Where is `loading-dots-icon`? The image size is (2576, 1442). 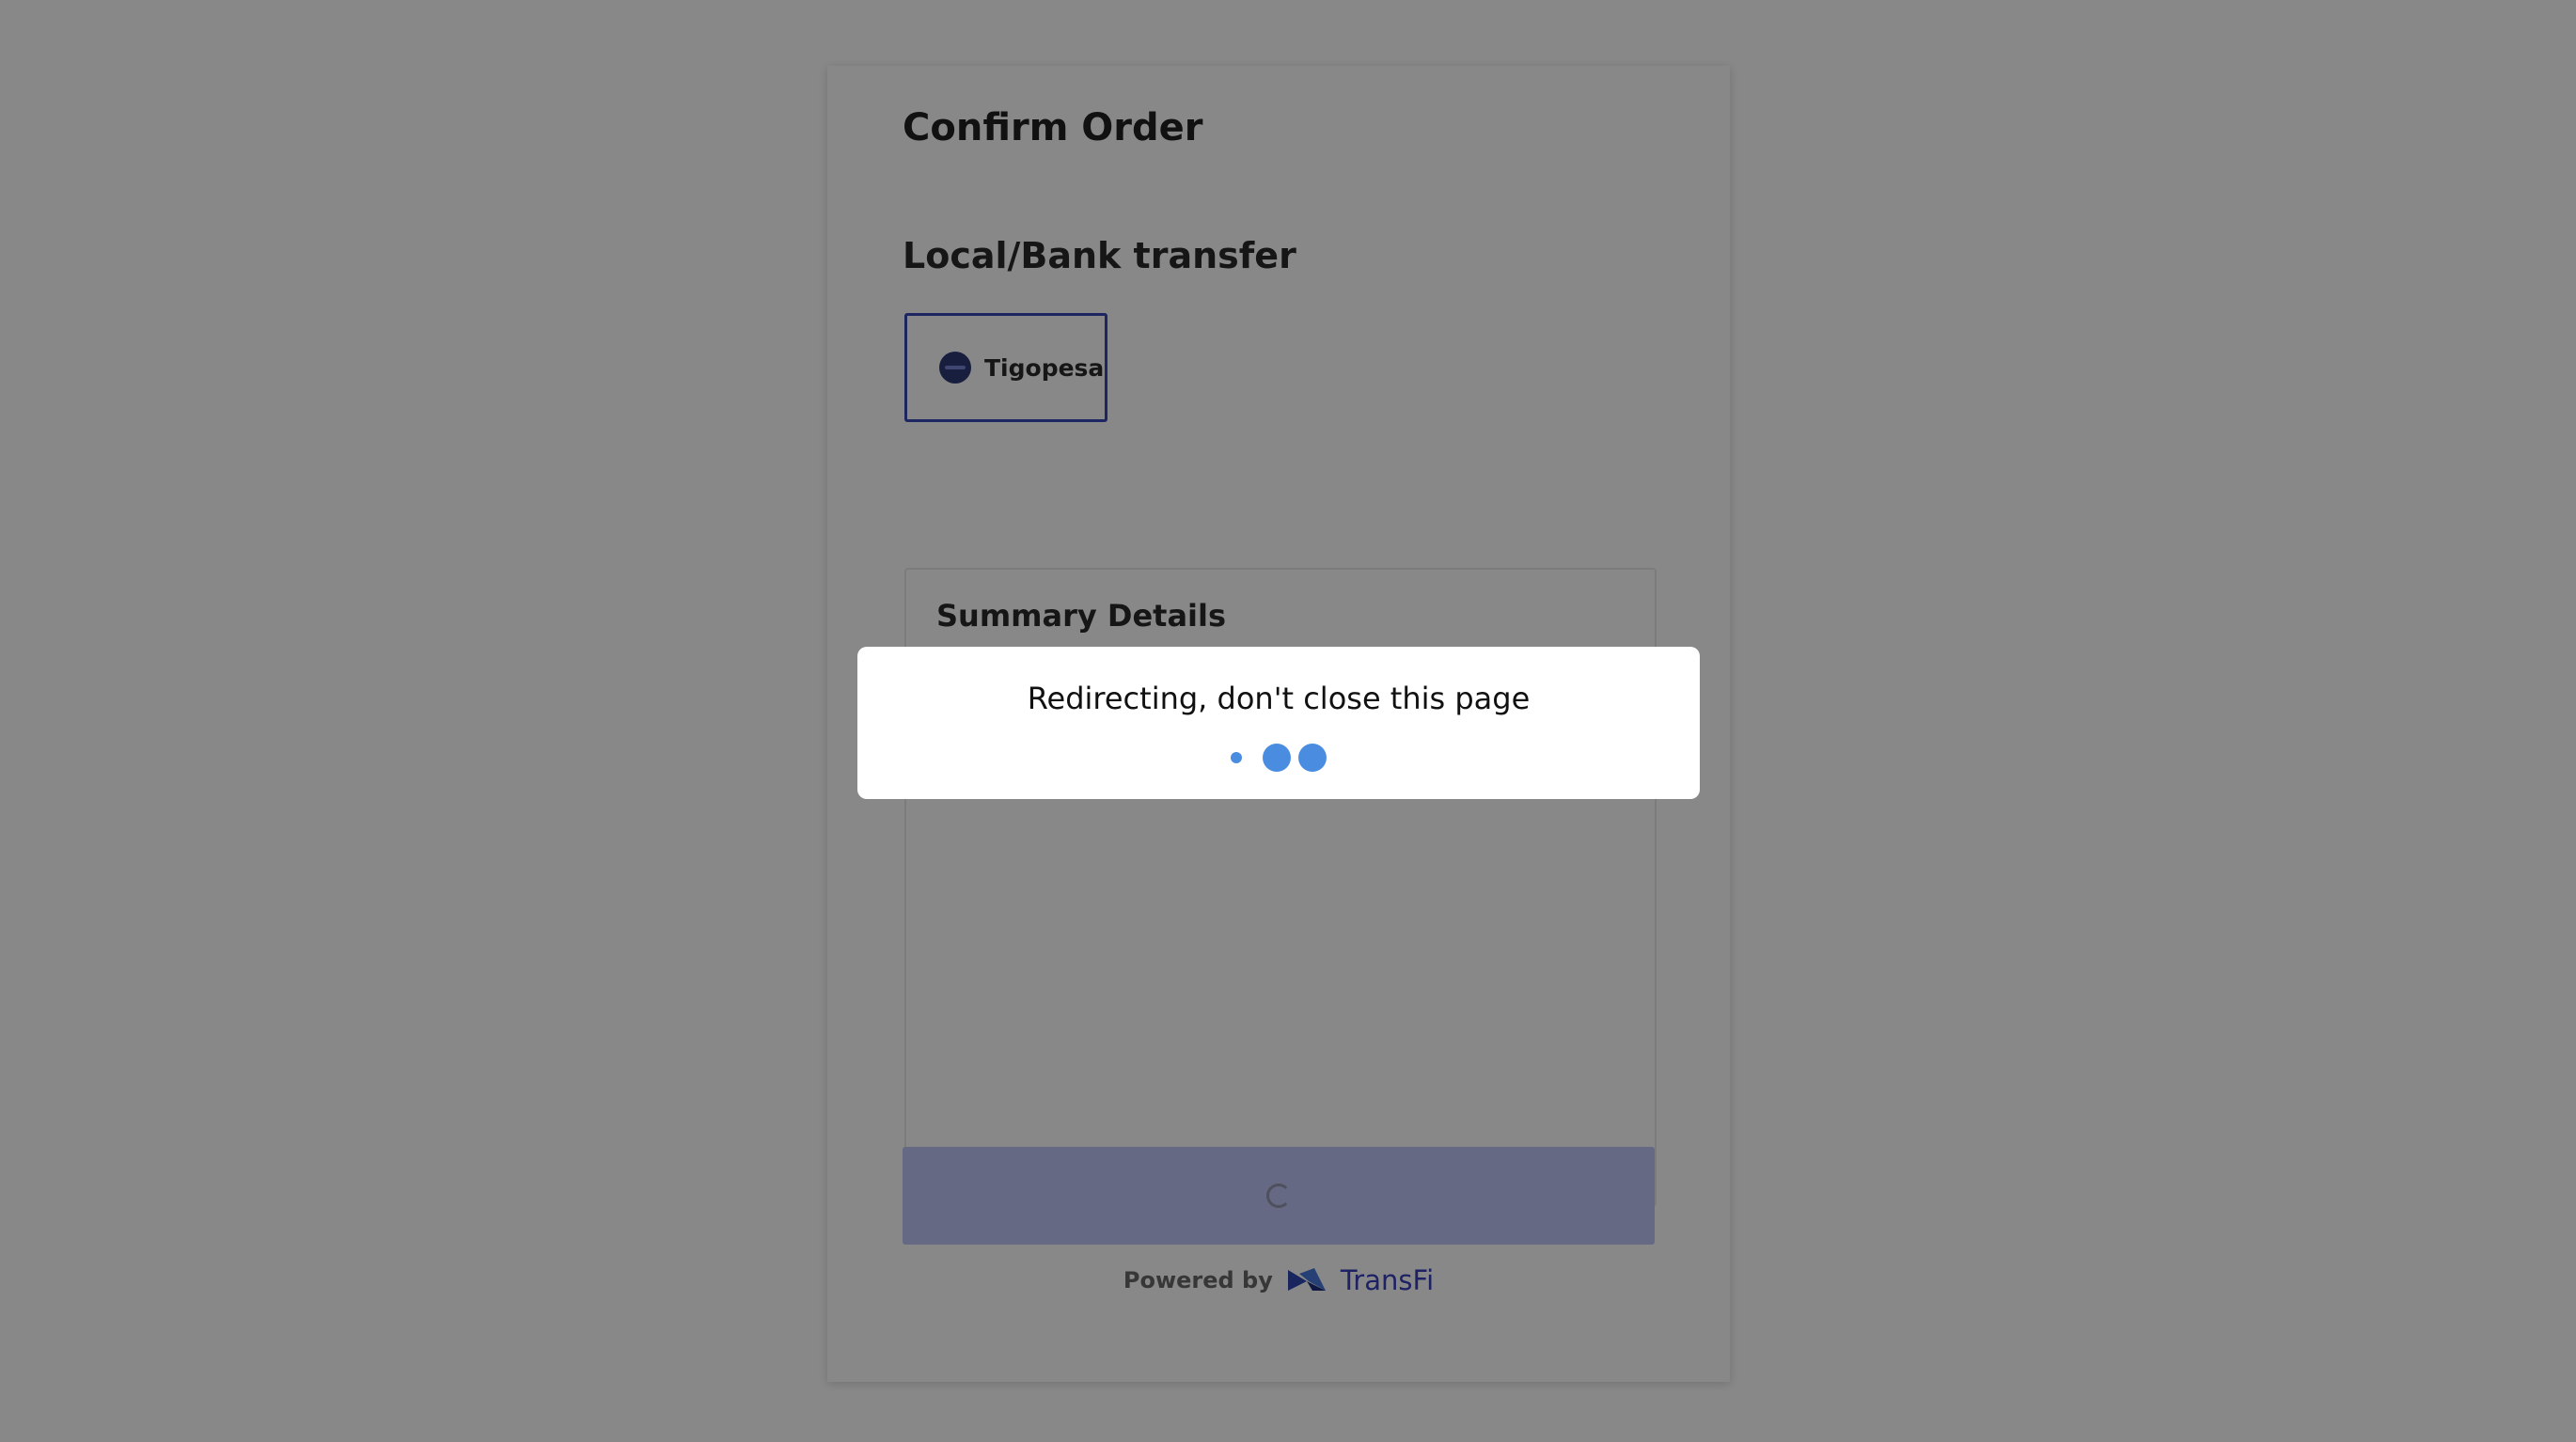
loading-dots-icon is located at coordinates (1279, 758).